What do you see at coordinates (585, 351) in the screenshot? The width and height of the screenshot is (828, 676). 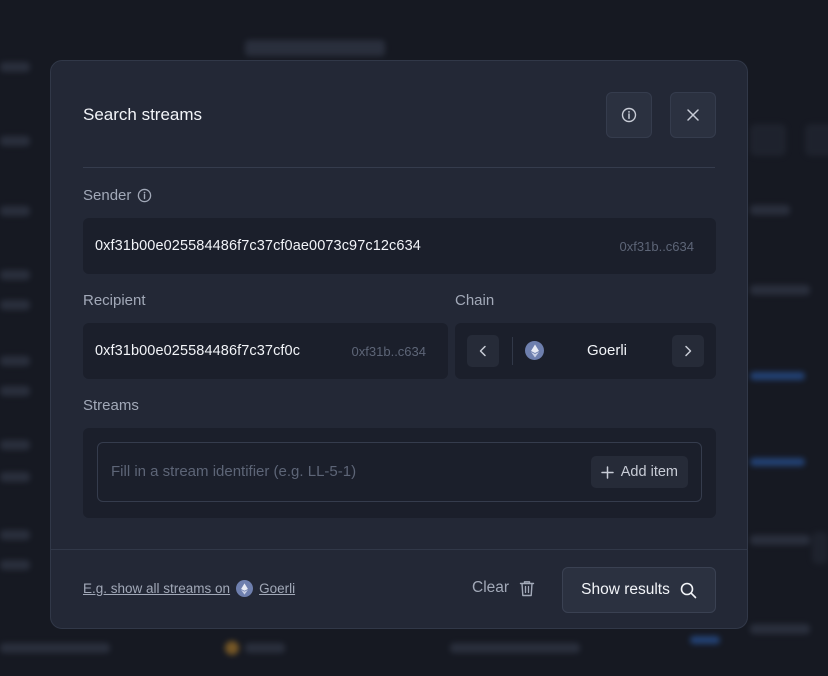 I see `chain-selector: Goerli` at bounding box center [585, 351].